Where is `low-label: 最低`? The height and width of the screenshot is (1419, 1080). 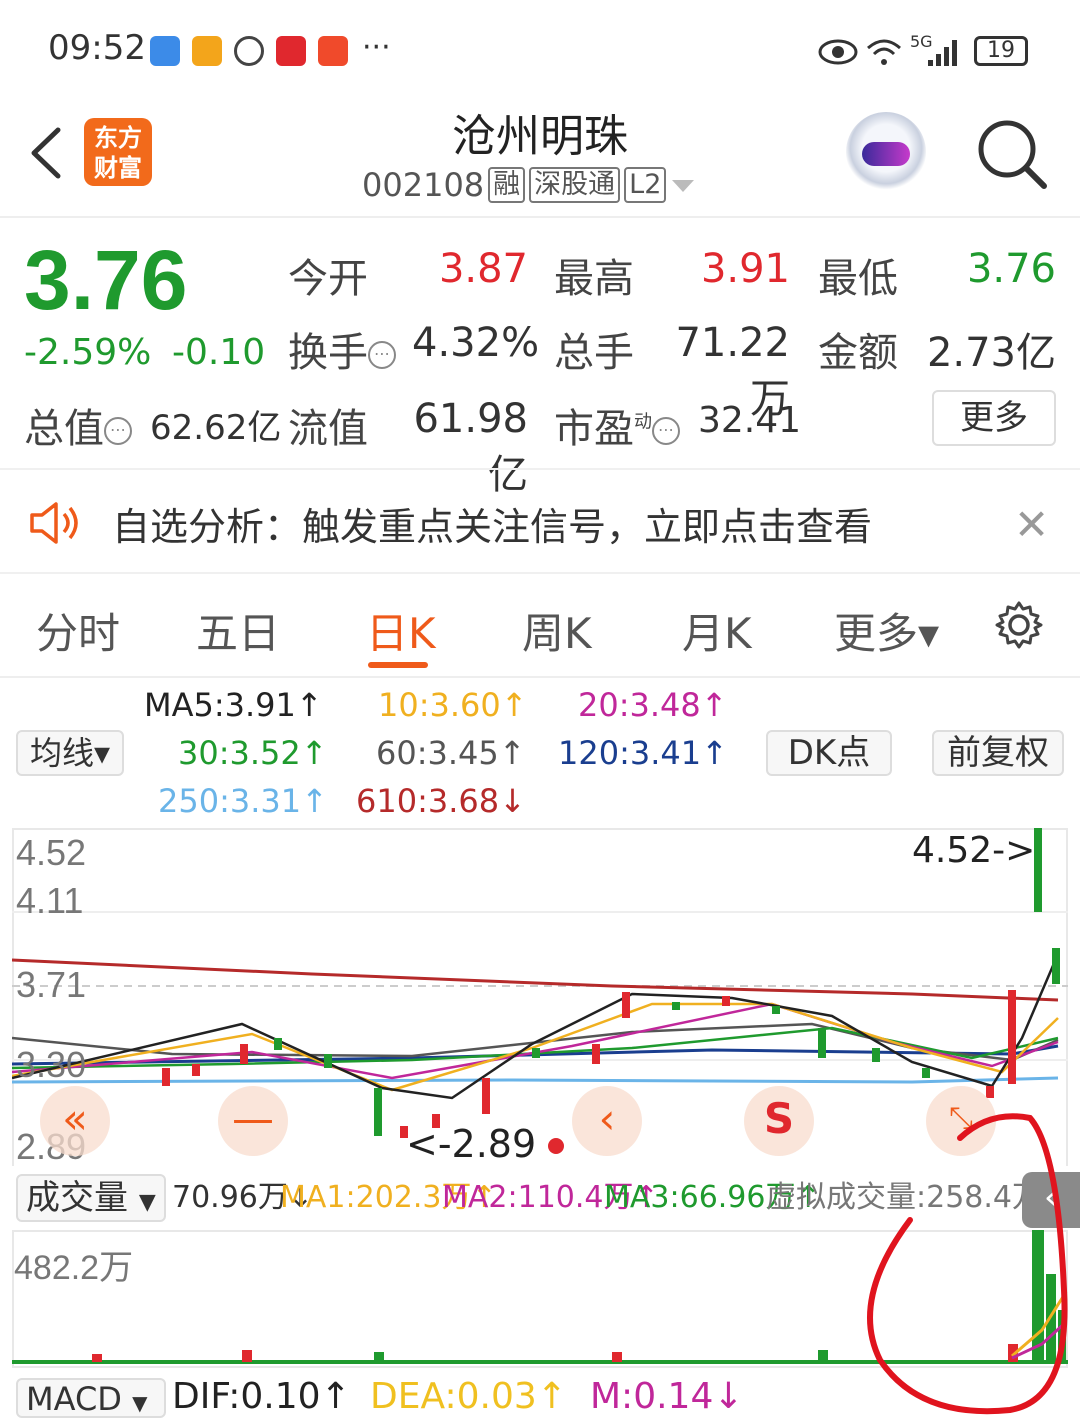 low-label: 最低 is located at coordinates (858, 279).